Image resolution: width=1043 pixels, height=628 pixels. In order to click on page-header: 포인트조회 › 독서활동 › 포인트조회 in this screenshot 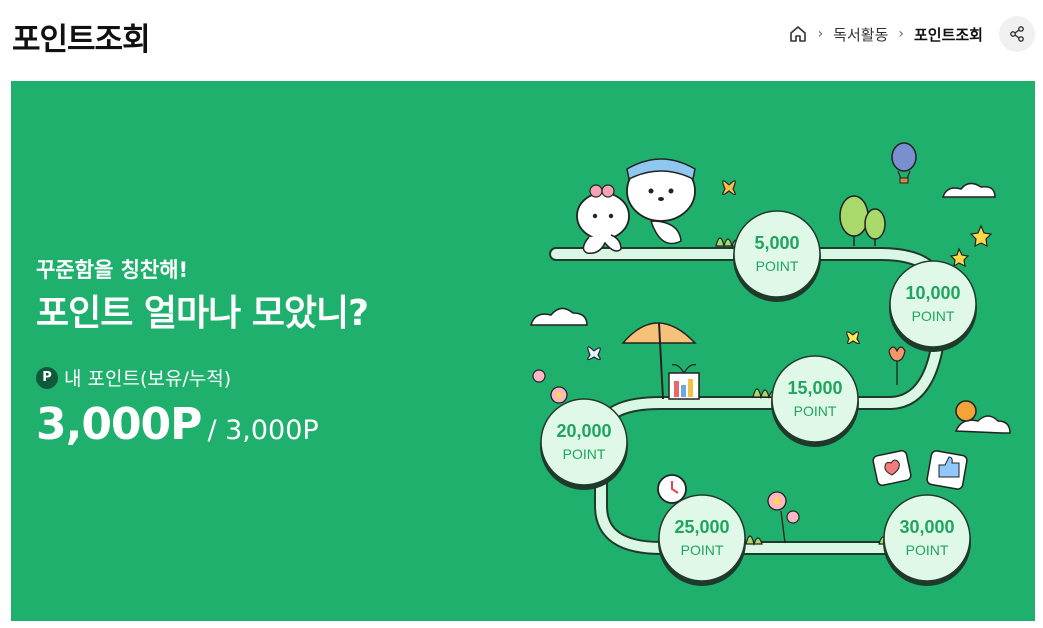, I will do `click(521, 40)`.